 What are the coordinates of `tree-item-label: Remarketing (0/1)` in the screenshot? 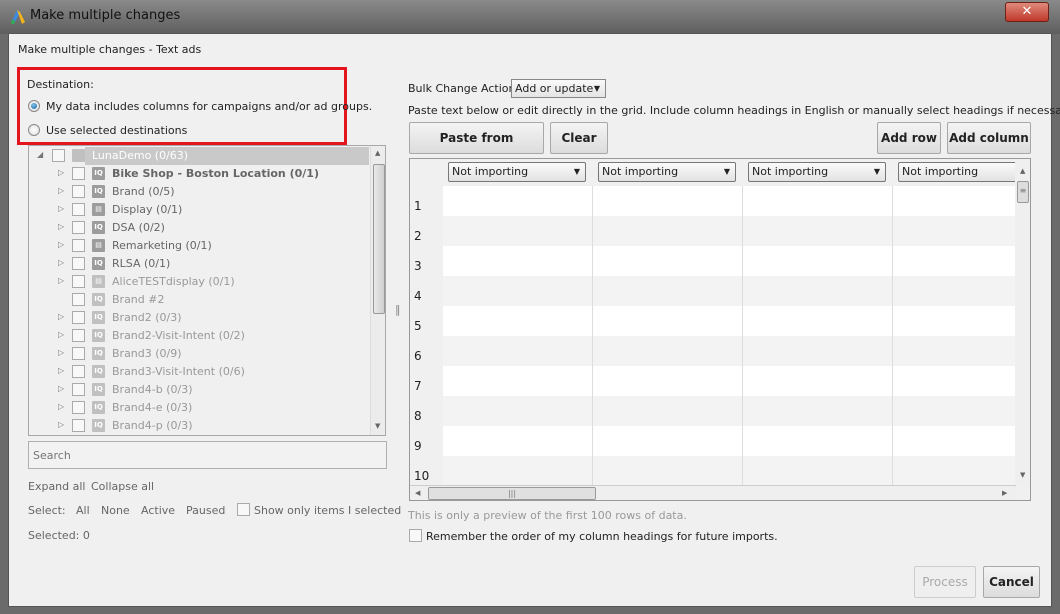 It's located at (162, 245).